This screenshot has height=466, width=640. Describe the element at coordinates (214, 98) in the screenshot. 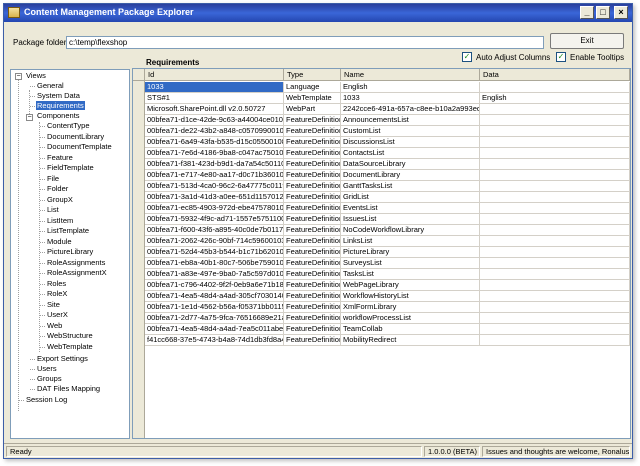

I see `cell-id: STS#1` at that location.